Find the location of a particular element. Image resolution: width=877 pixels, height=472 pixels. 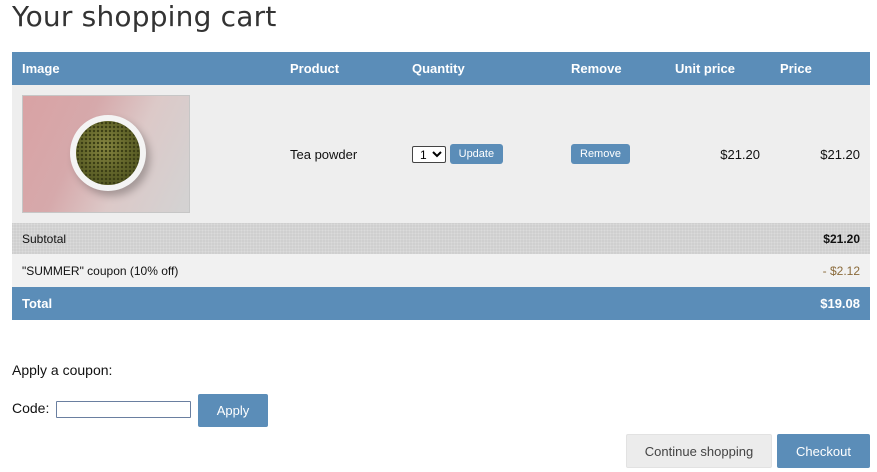

quantity-cell: 1 Update is located at coordinates (481, 154).